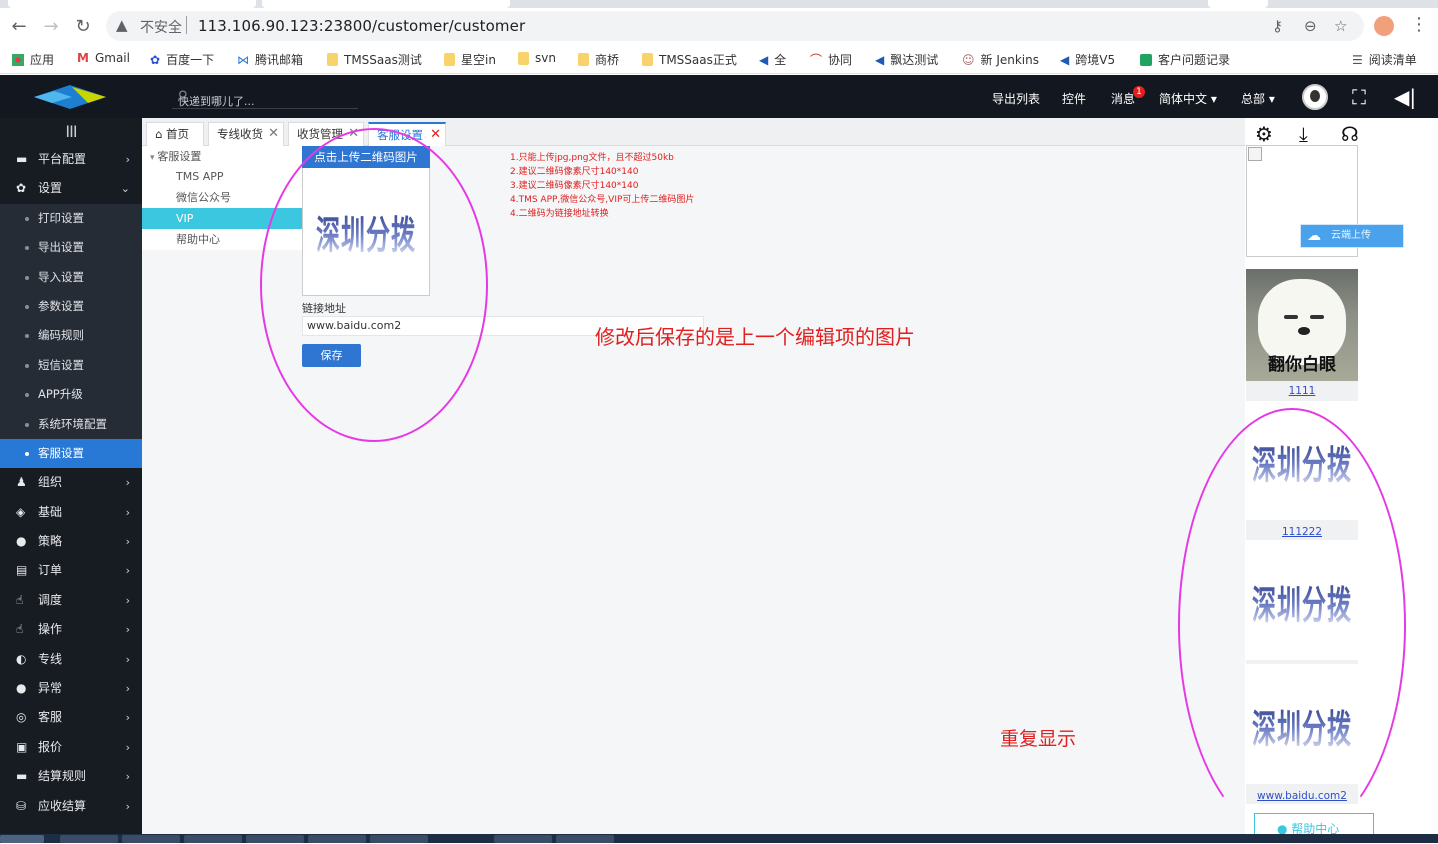  I want to click on tree-node-tms-app: TMS APP, so click(222, 176).